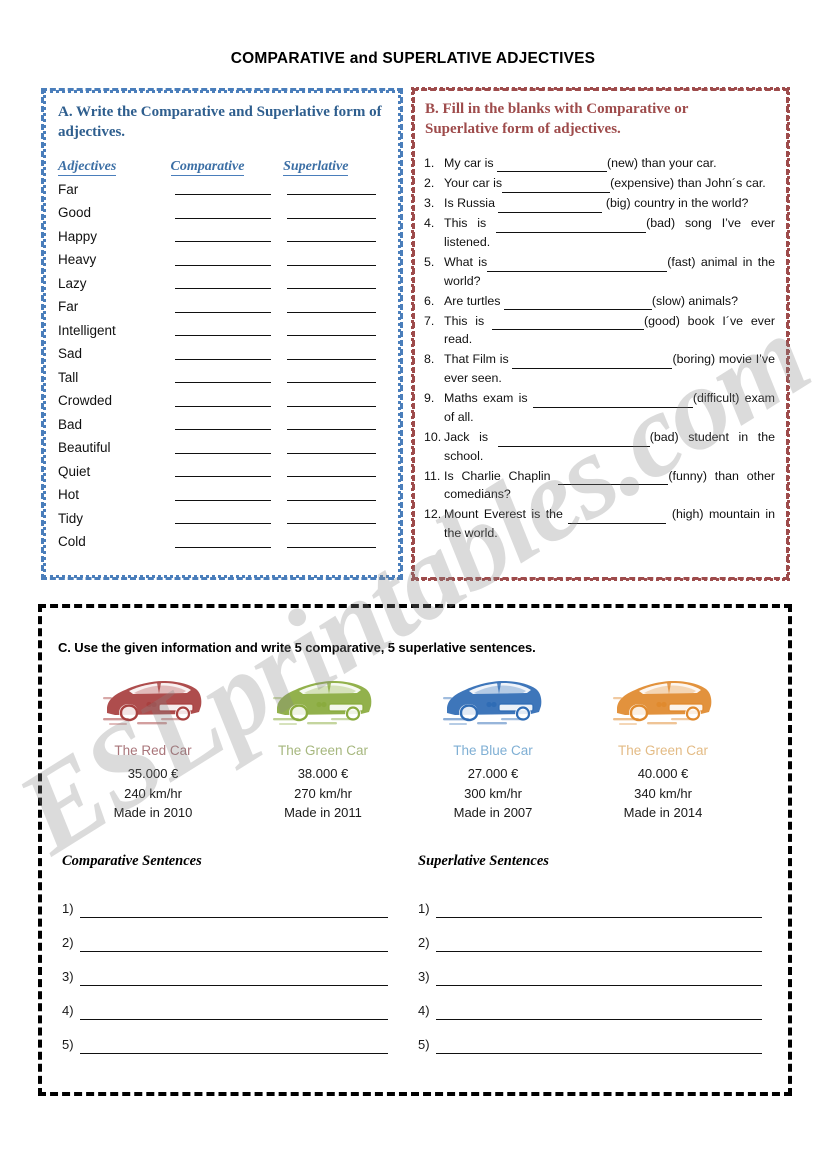  What do you see at coordinates (429, 261) in the screenshot?
I see `item-number: 5.` at bounding box center [429, 261].